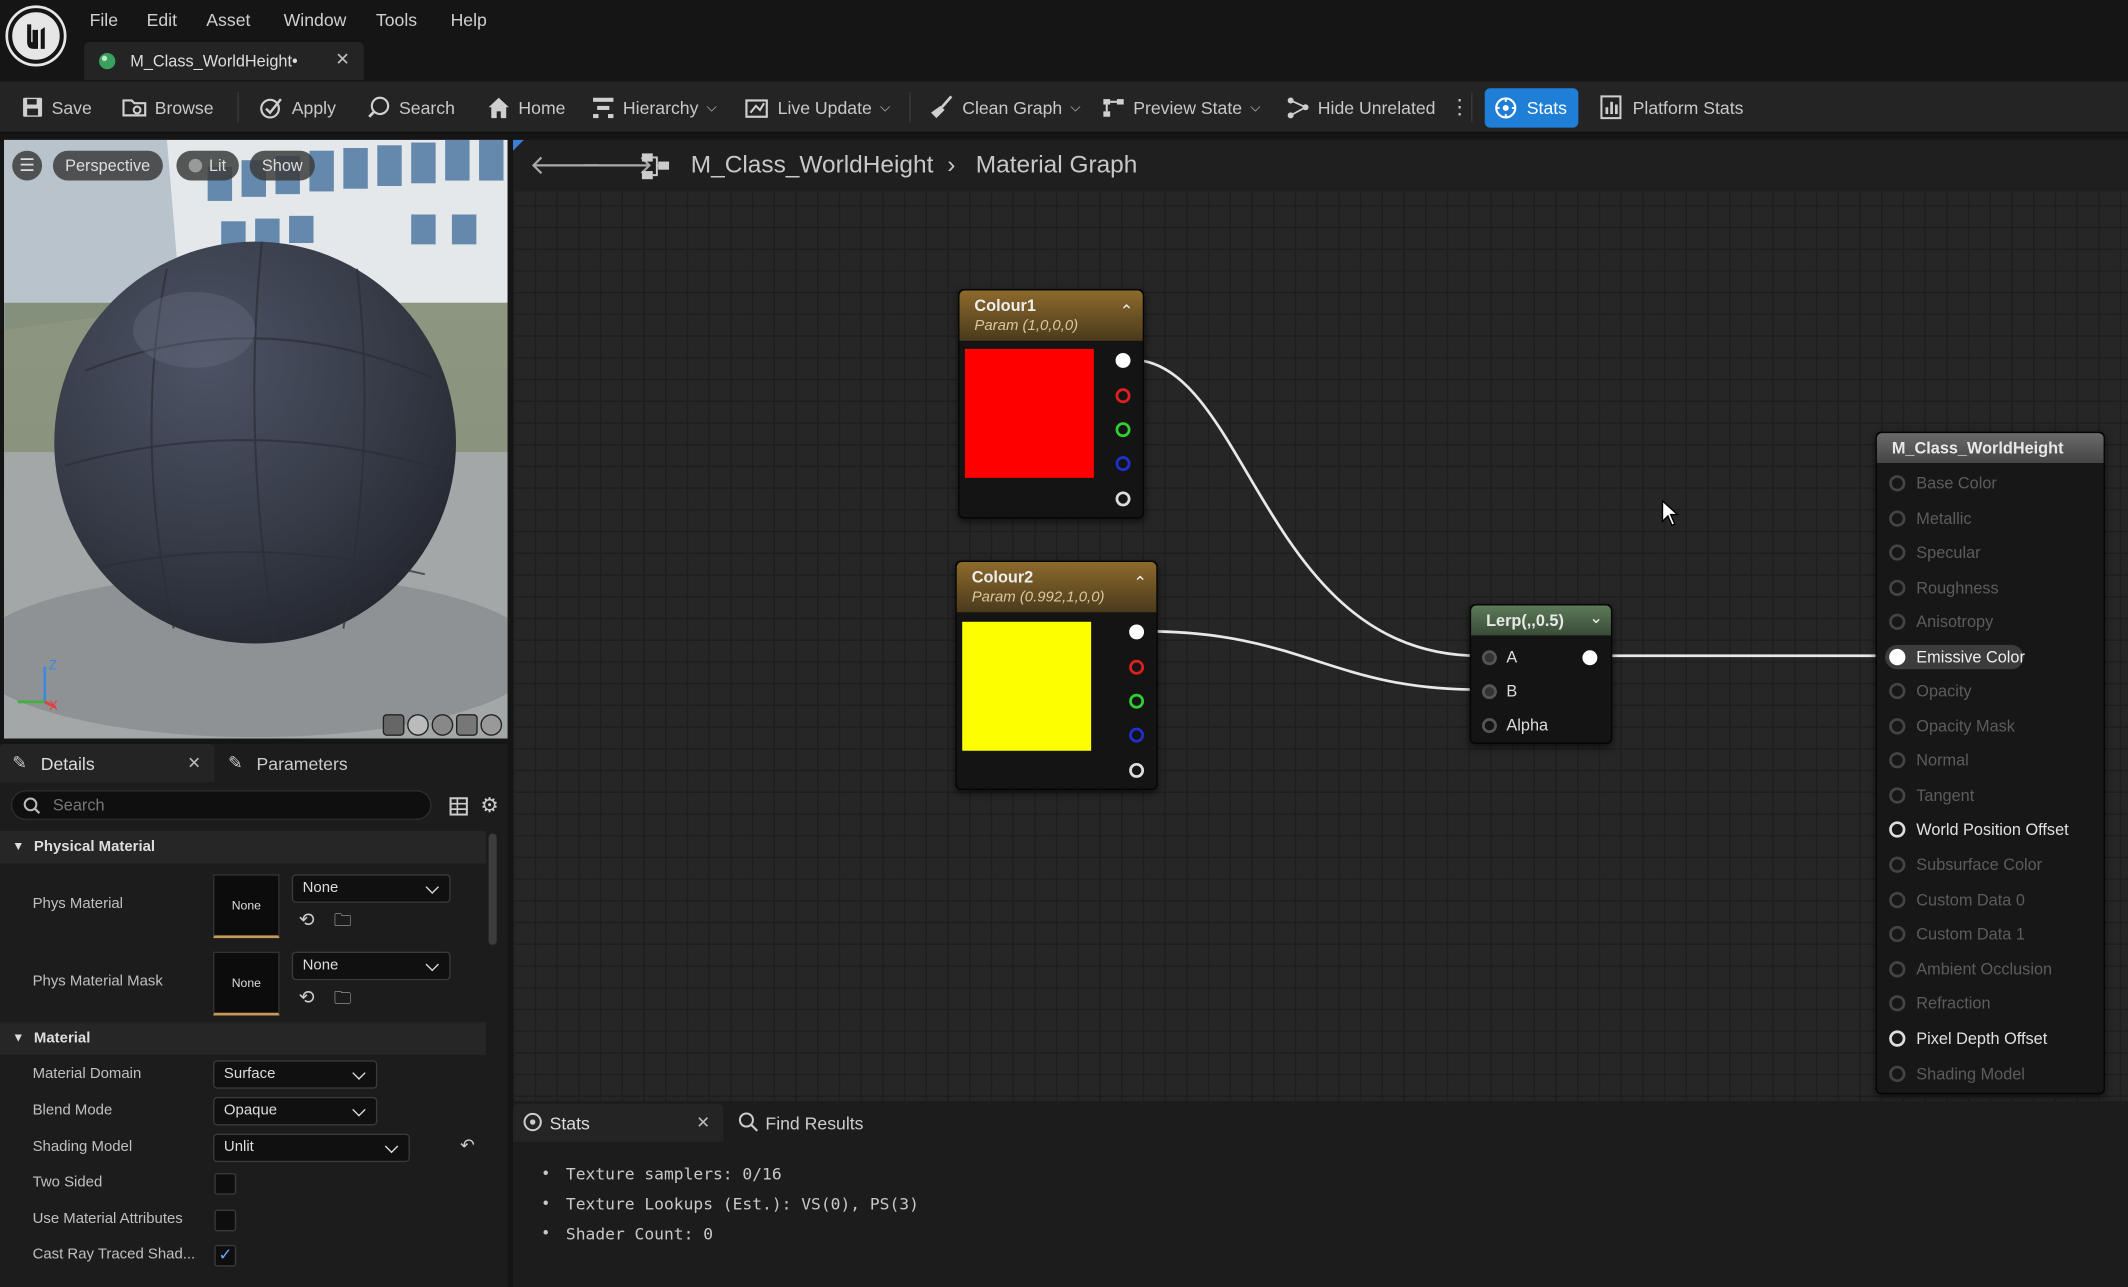 This screenshot has height=1287, width=2128. I want to click on hide-unrelated-button: Hide Unrelated, so click(1361, 107).